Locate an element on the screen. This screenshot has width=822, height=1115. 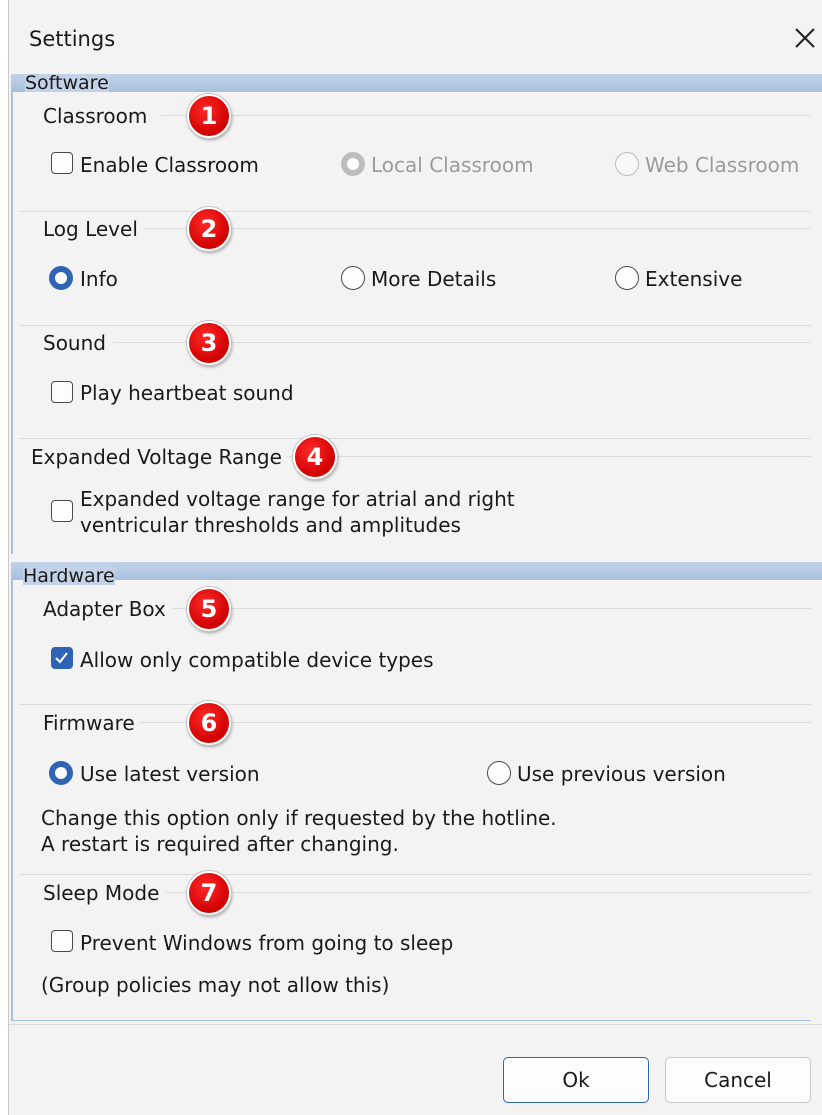
use-latest-version-radio is located at coordinates (61, 773).